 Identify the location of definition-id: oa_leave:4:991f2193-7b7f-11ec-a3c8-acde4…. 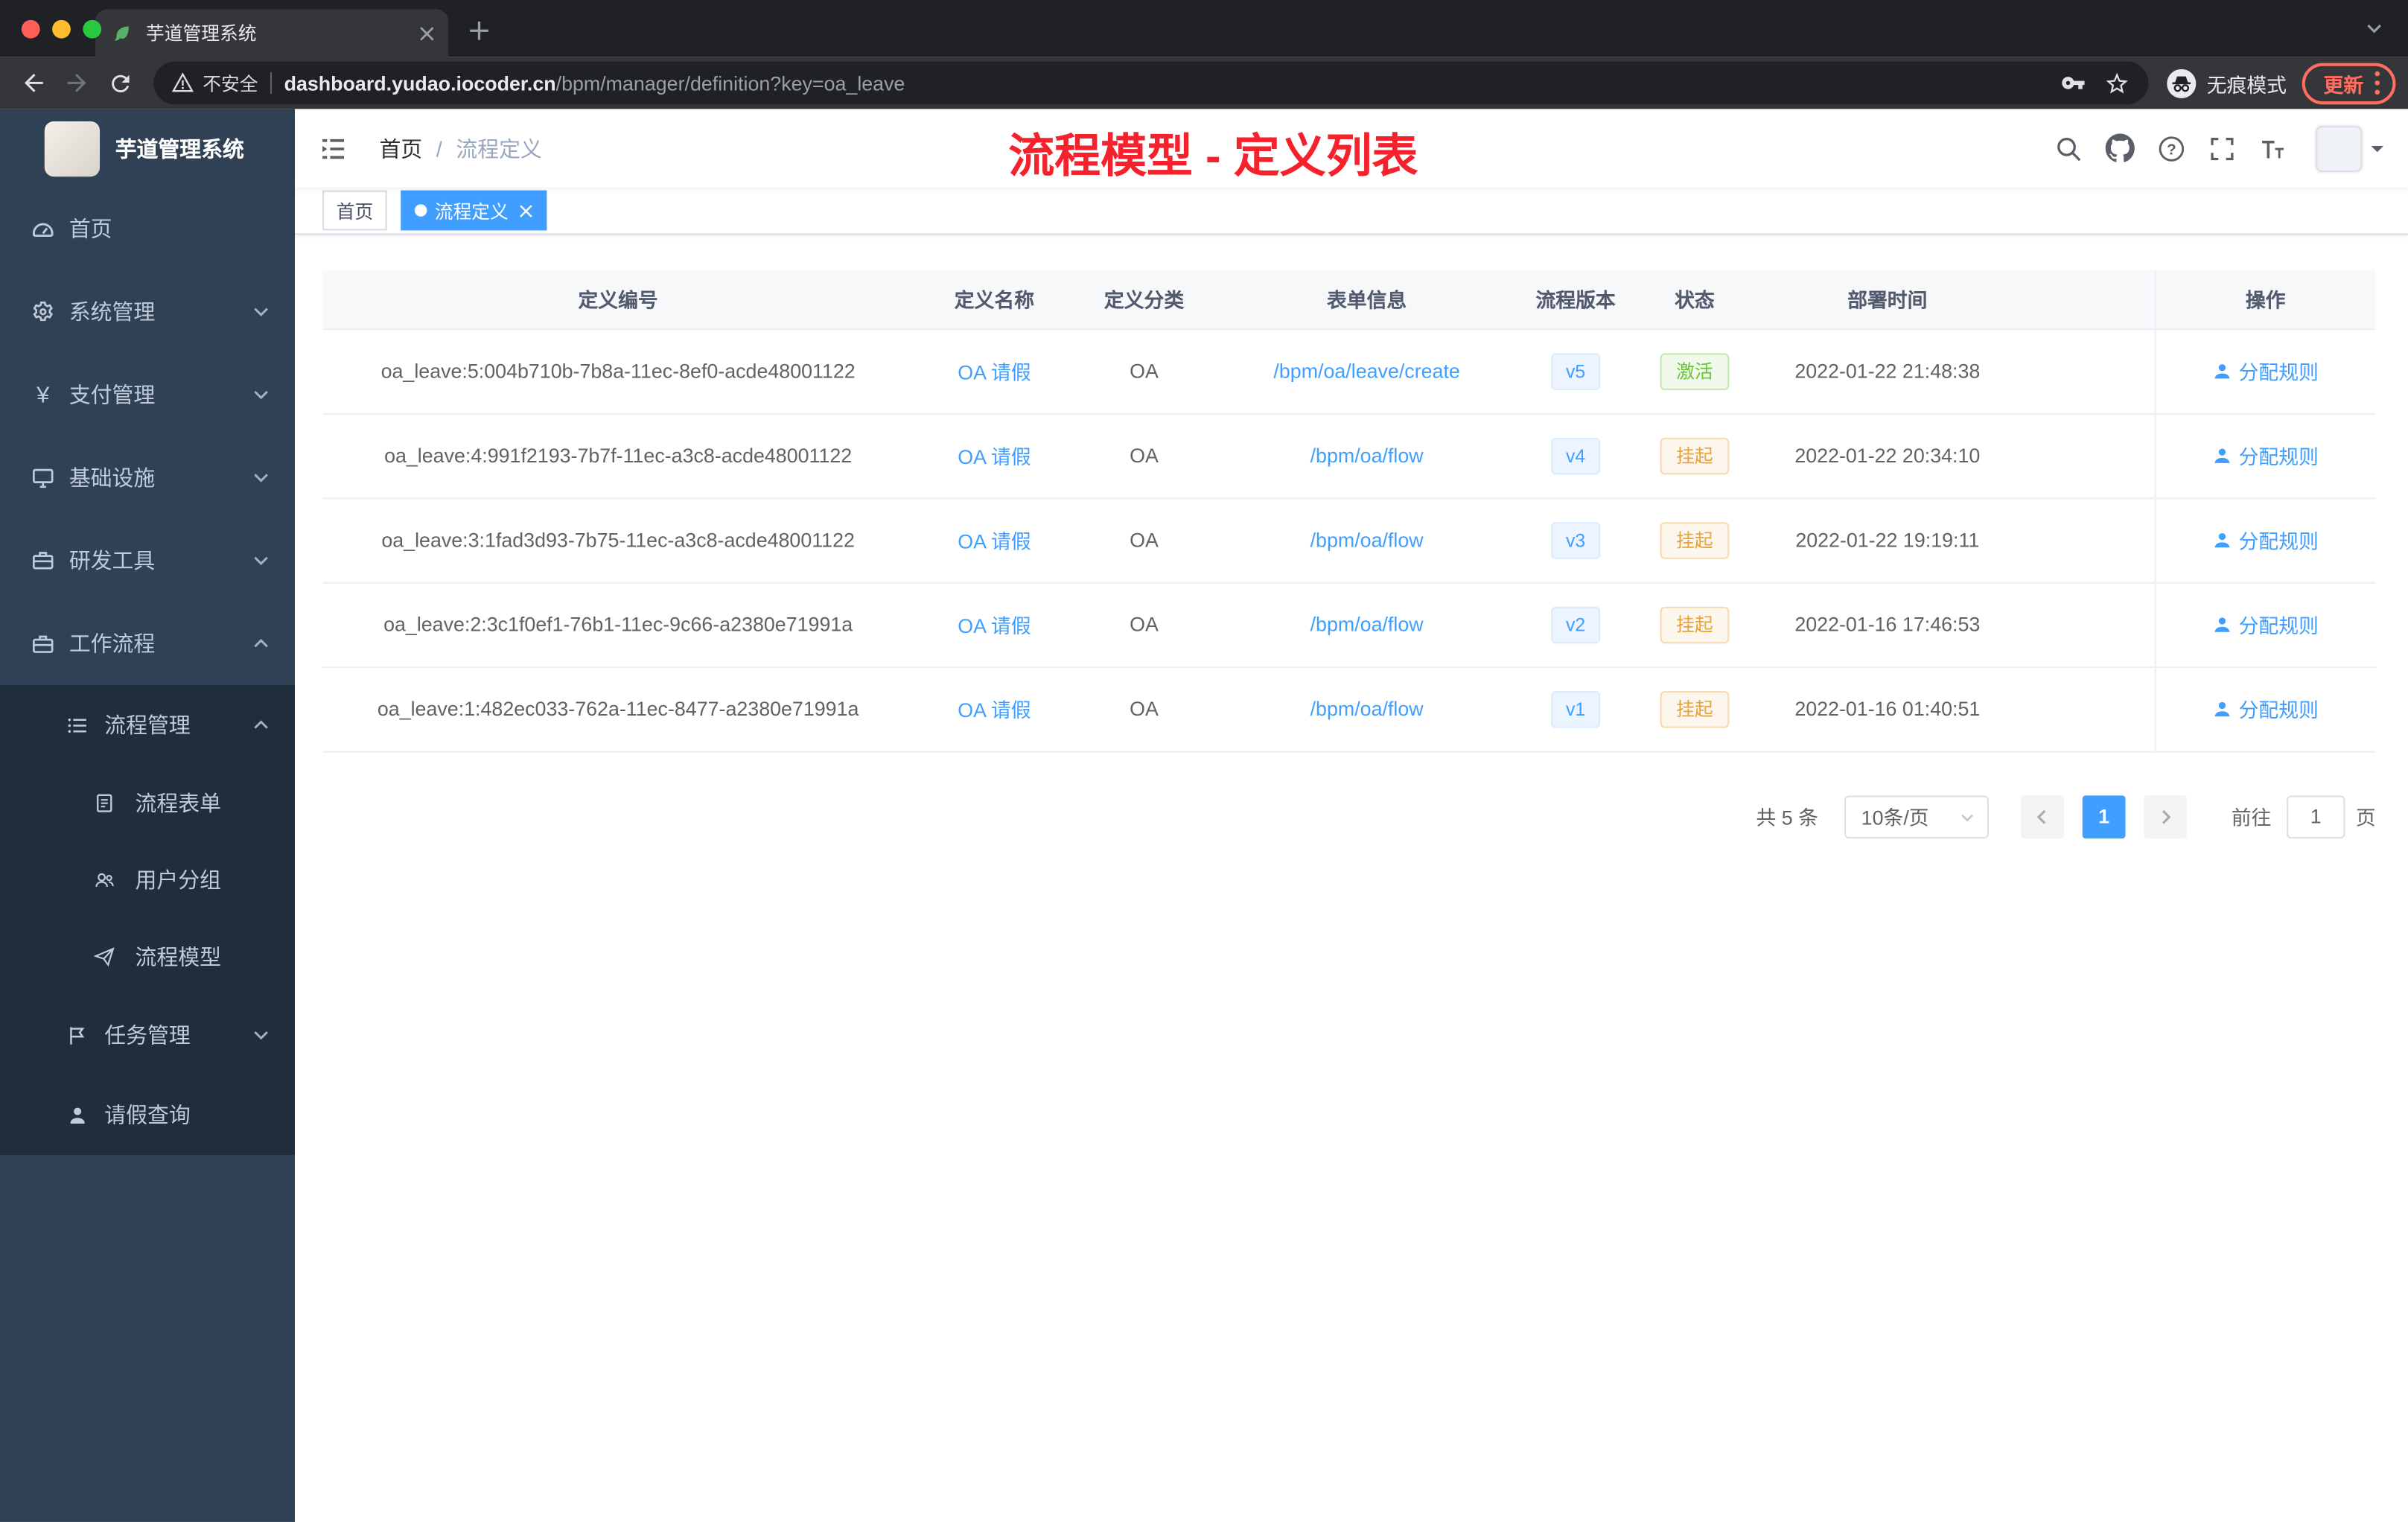
(618, 456).